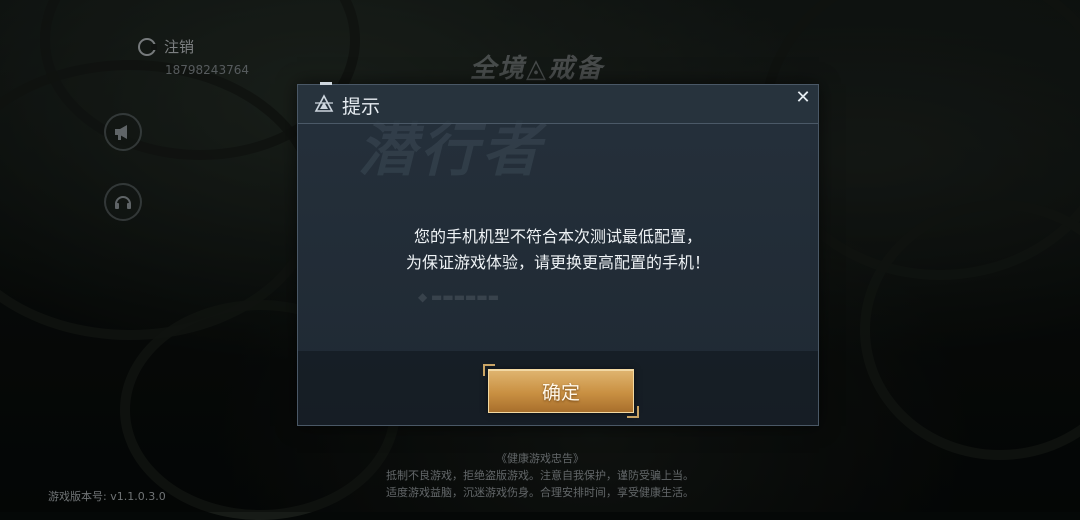 The height and width of the screenshot is (520, 1080). What do you see at coordinates (803, 98) in the screenshot?
I see `close-icon: ✕` at bounding box center [803, 98].